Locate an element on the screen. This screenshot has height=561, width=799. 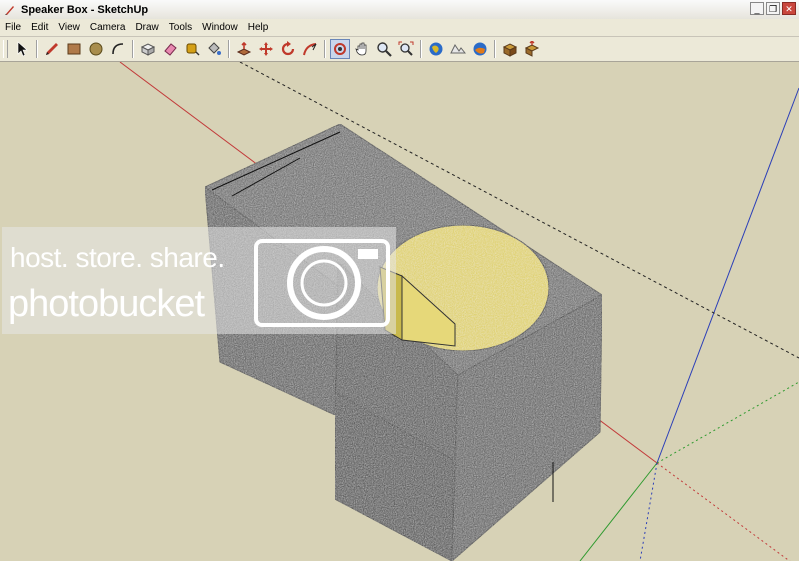
rotate-tool-button is located at coordinates (288, 49).